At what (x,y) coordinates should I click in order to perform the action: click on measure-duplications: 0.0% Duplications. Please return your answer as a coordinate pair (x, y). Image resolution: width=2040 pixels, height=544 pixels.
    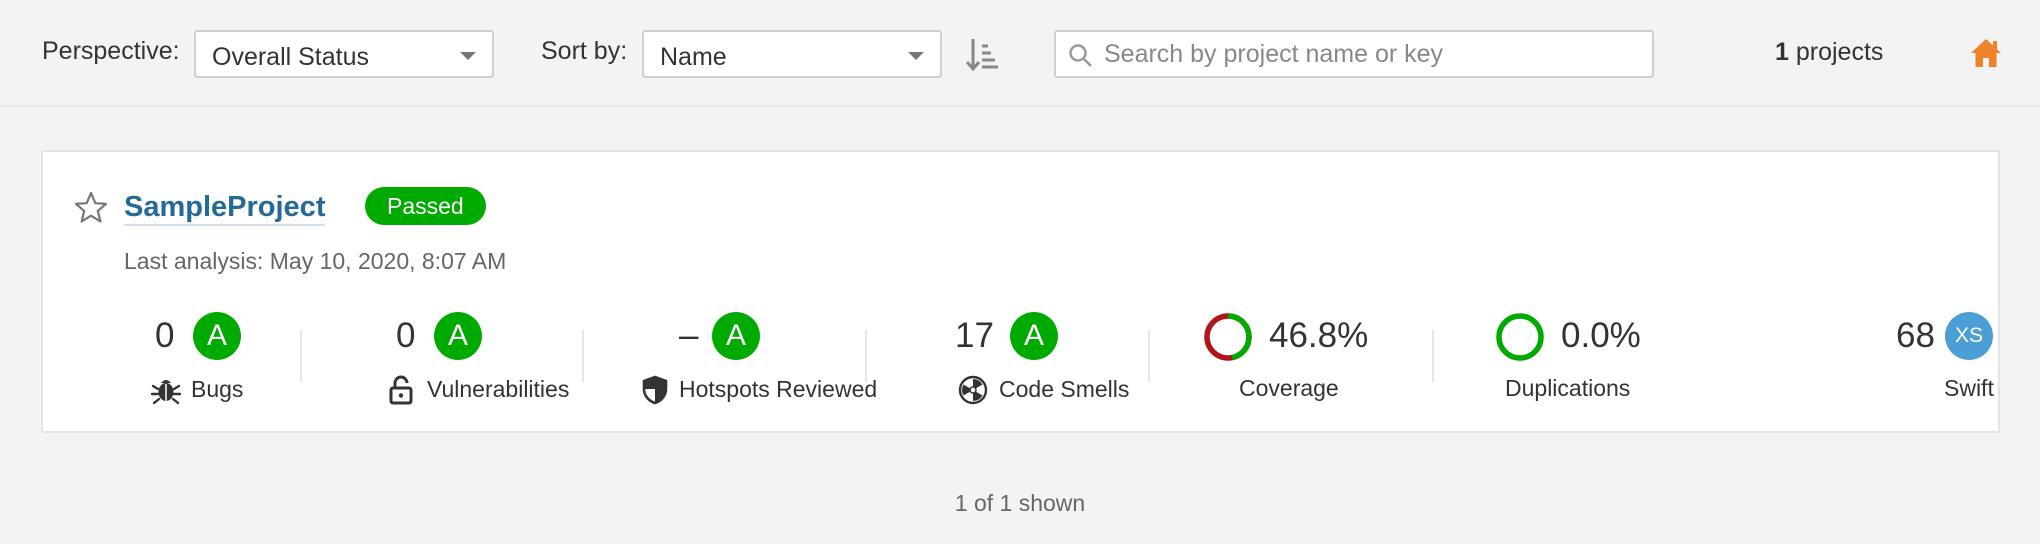
    Looking at the image, I should click on (1610, 359).